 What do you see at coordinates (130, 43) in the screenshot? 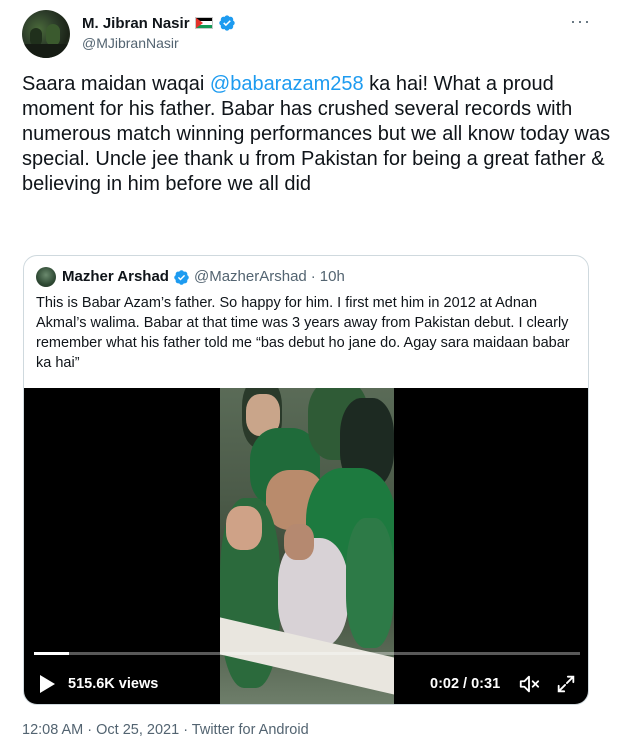
I see `author-handle: @MJibranNasir` at bounding box center [130, 43].